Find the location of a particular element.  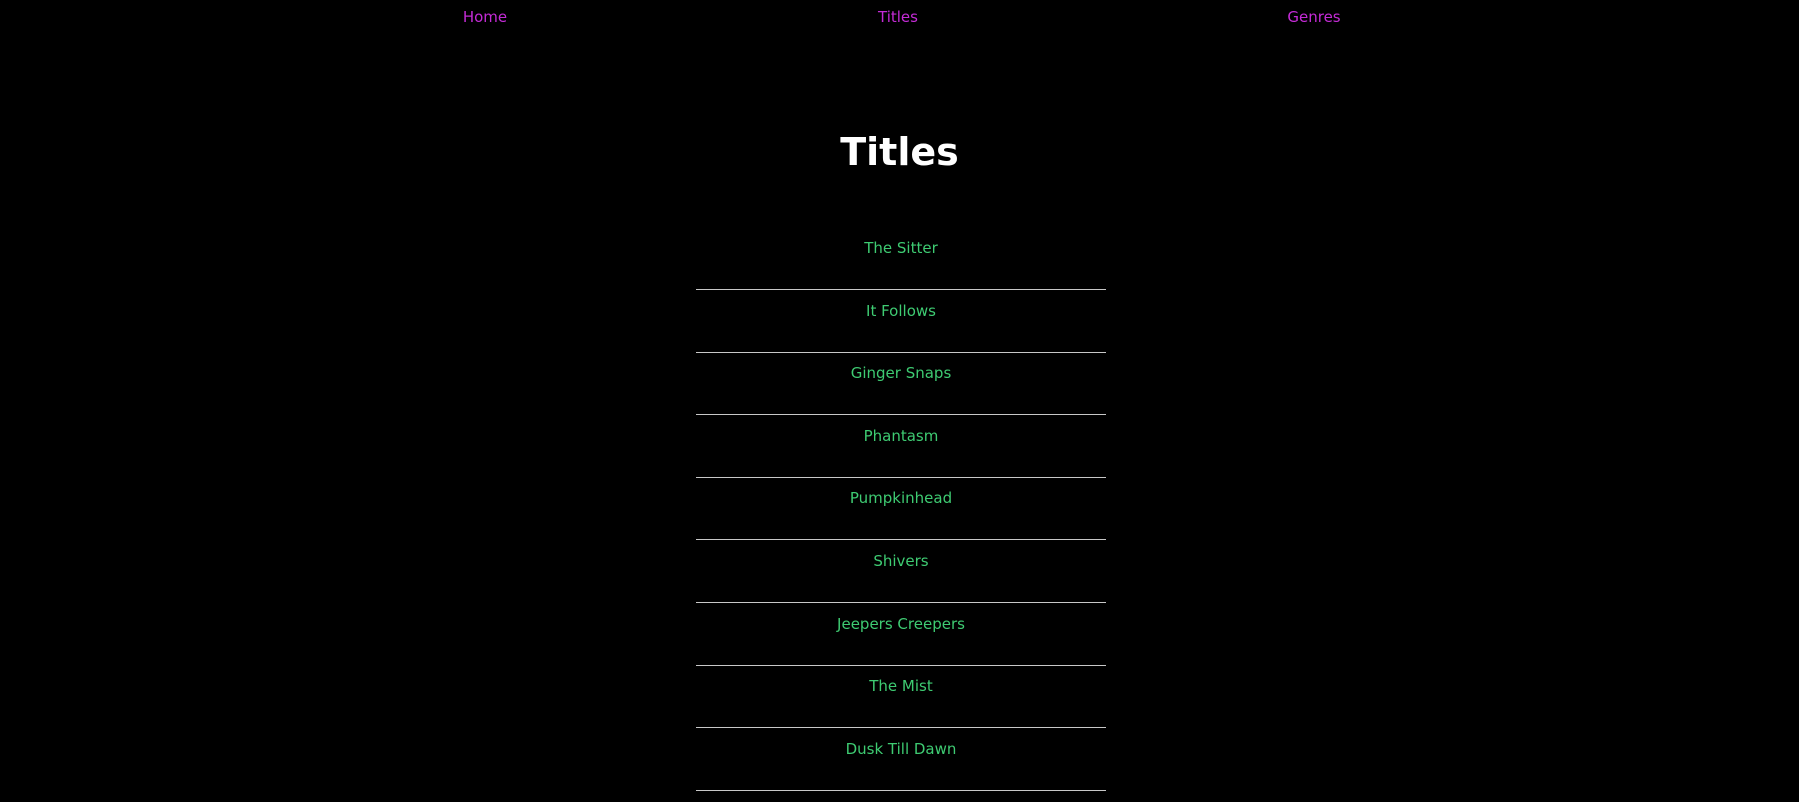

title-link: Ginger Snaps is located at coordinates (901, 373).